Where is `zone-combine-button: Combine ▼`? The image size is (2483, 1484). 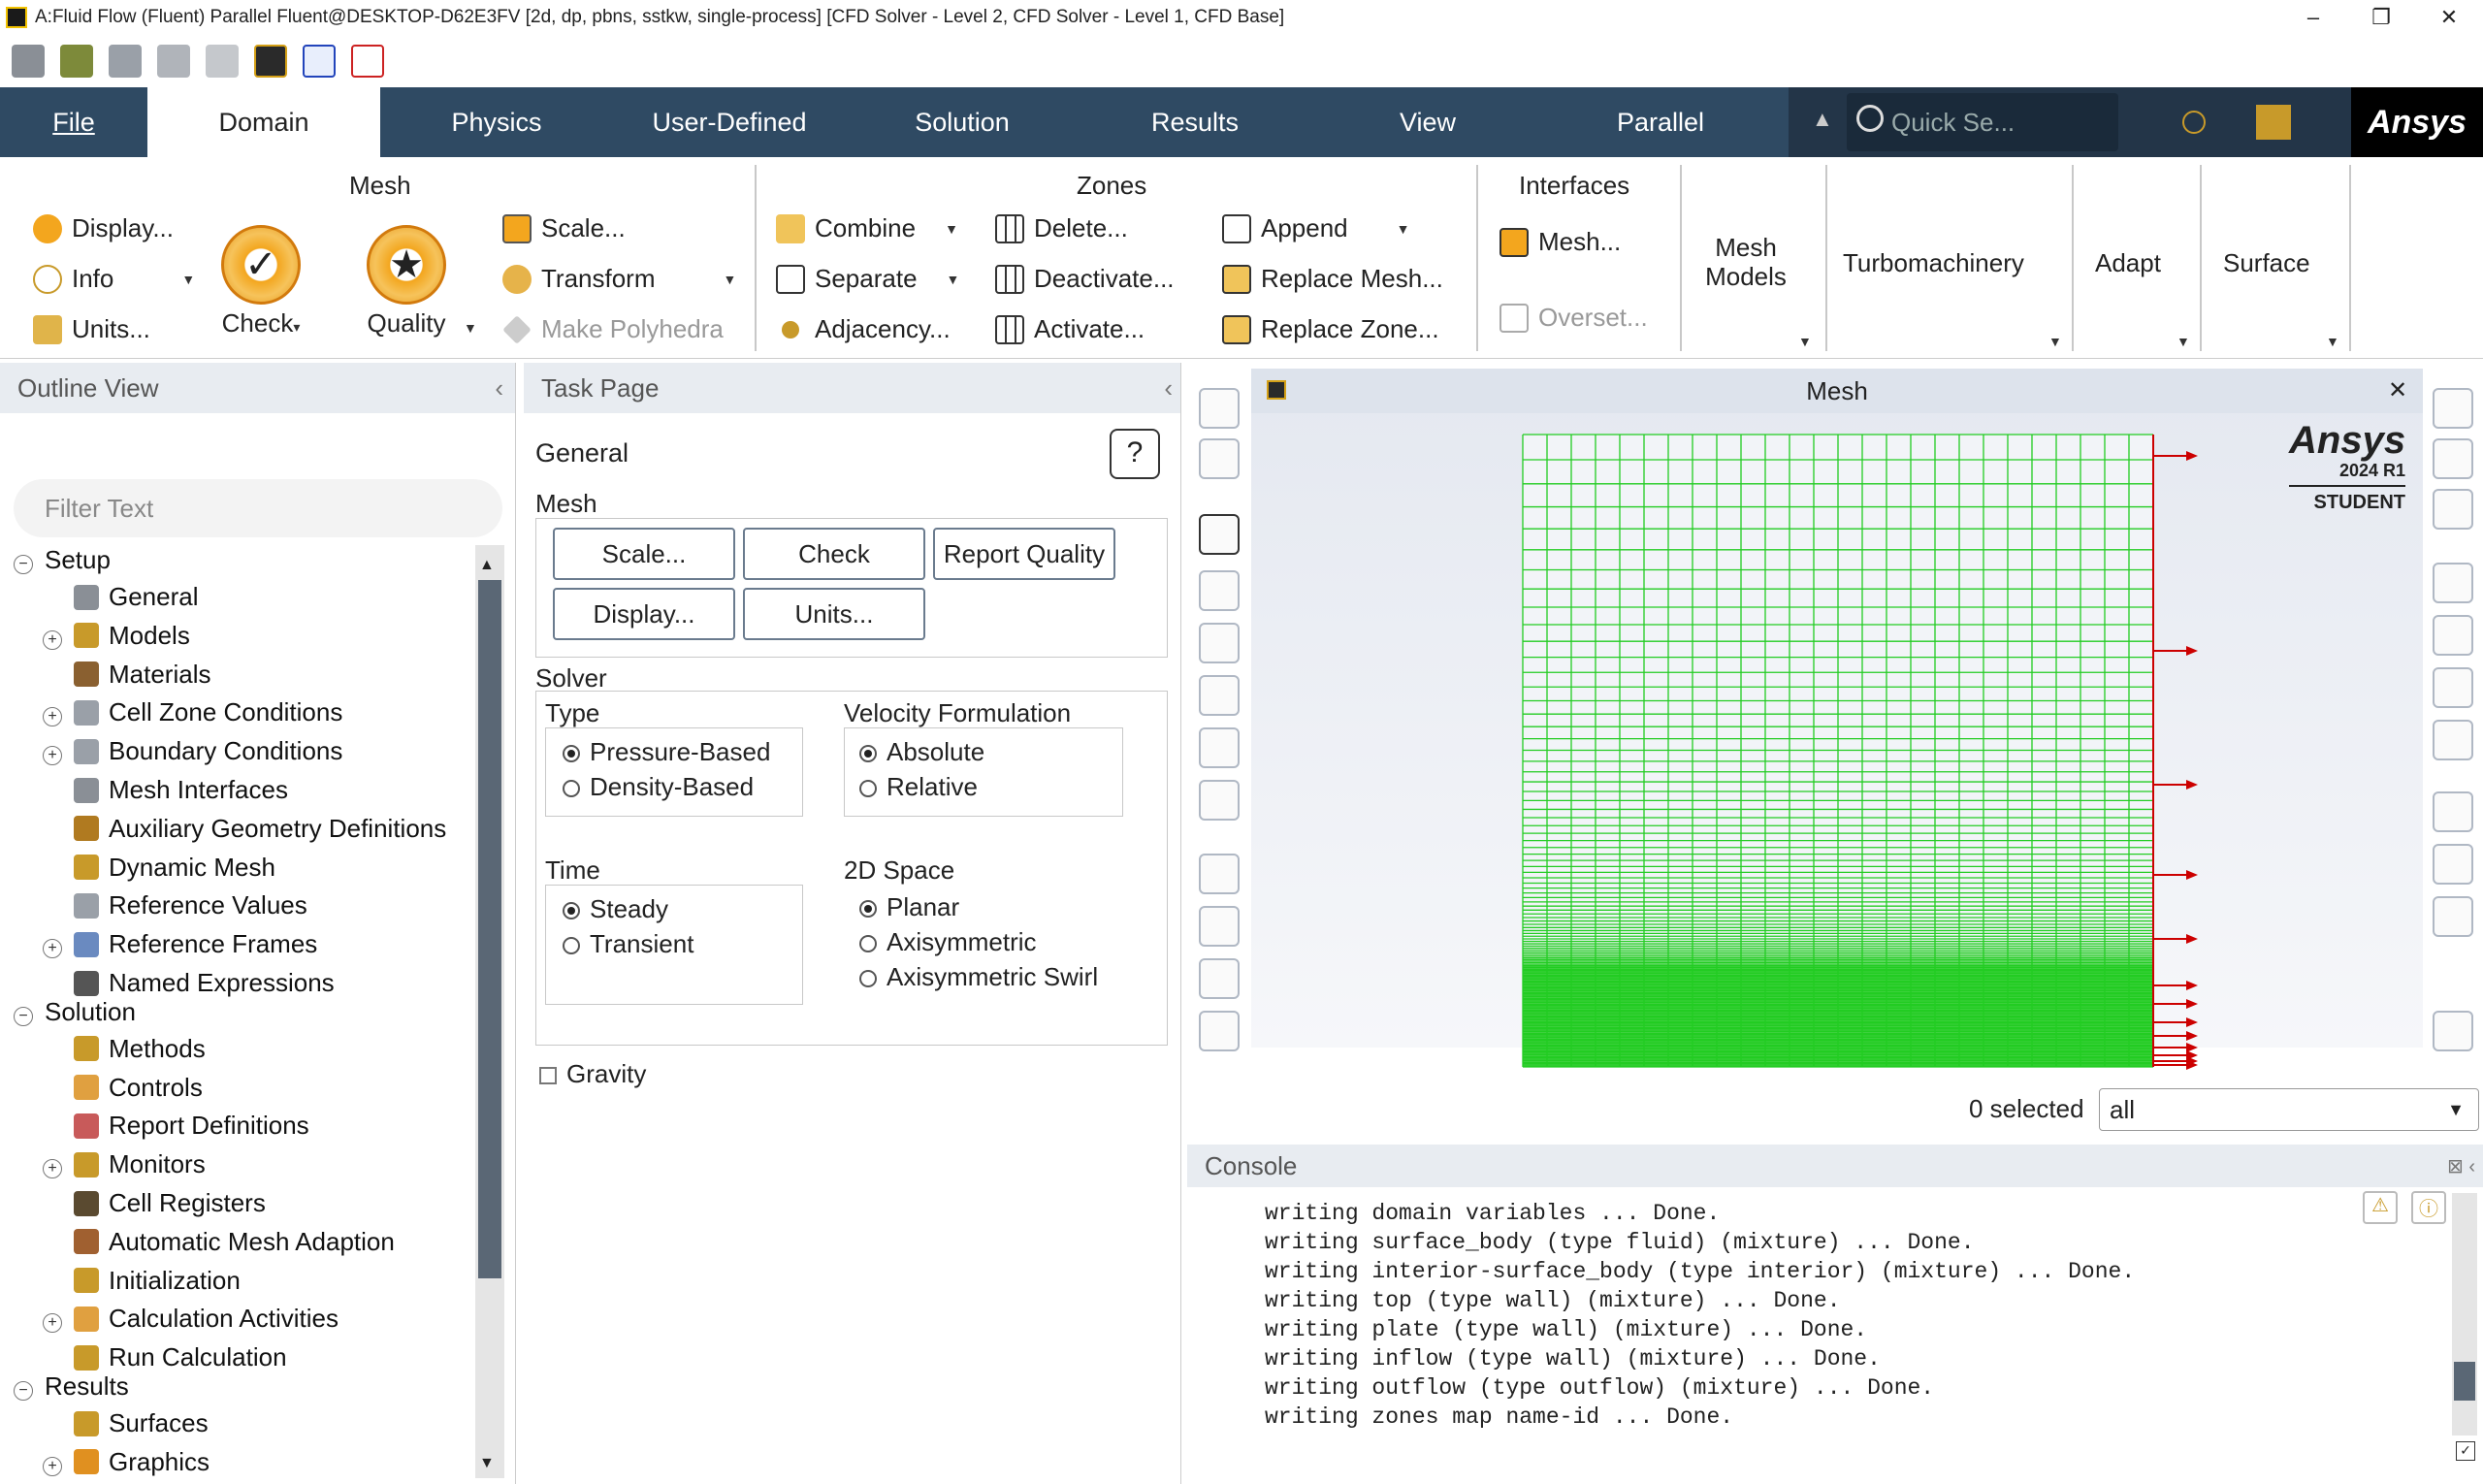 zone-combine-button: Combine ▼ is located at coordinates (867, 228).